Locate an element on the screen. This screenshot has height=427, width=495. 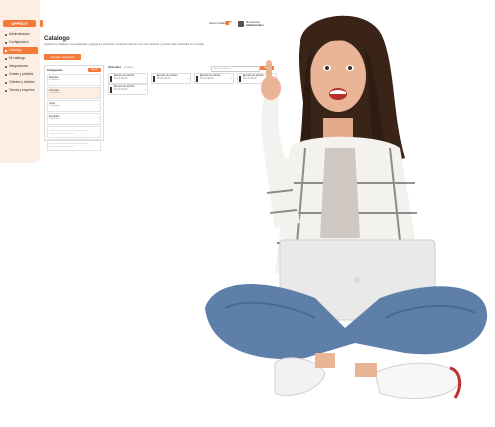
category-item: Otros 2 productos › is located at coordinates (74, 106).